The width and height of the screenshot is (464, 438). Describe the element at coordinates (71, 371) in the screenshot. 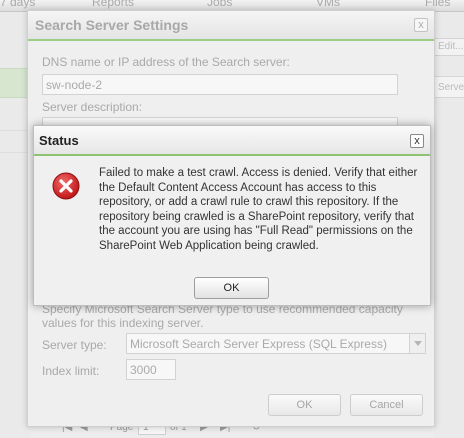

I see `index-limit-label: Index limit:` at that location.